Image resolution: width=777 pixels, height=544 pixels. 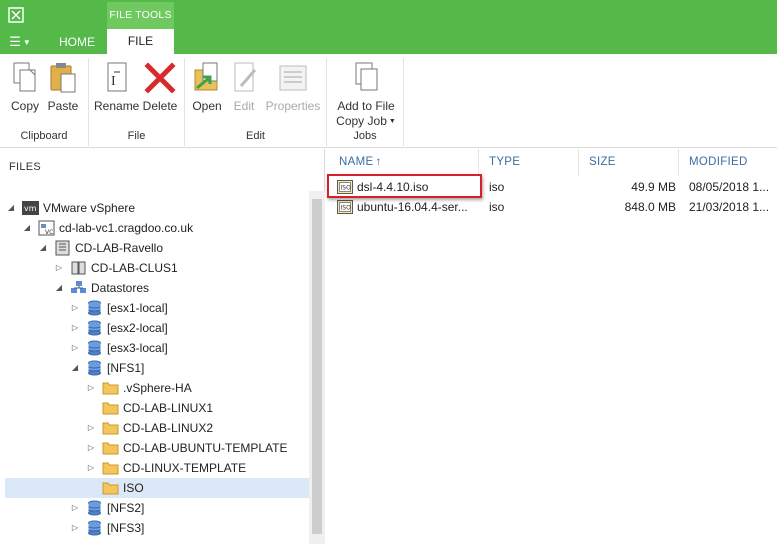 What do you see at coordinates (629, 162) in the screenshot?
I see `column-header-size: SIZE` at bounding box center [629, 162].